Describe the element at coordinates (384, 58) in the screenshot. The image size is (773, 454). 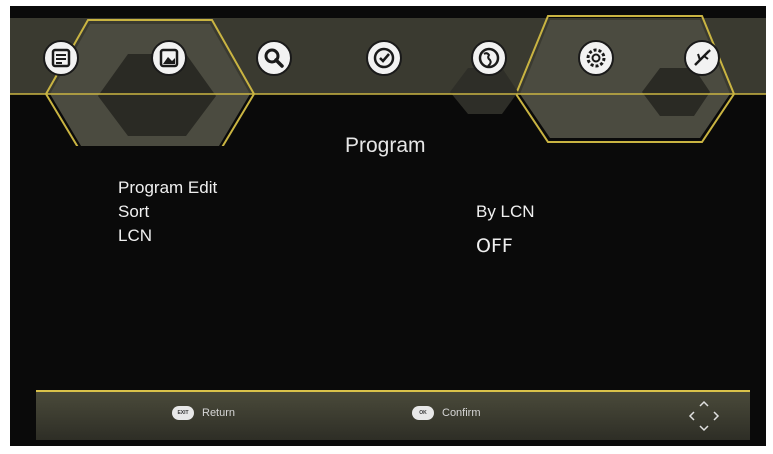
I see `time-icon` at that location.